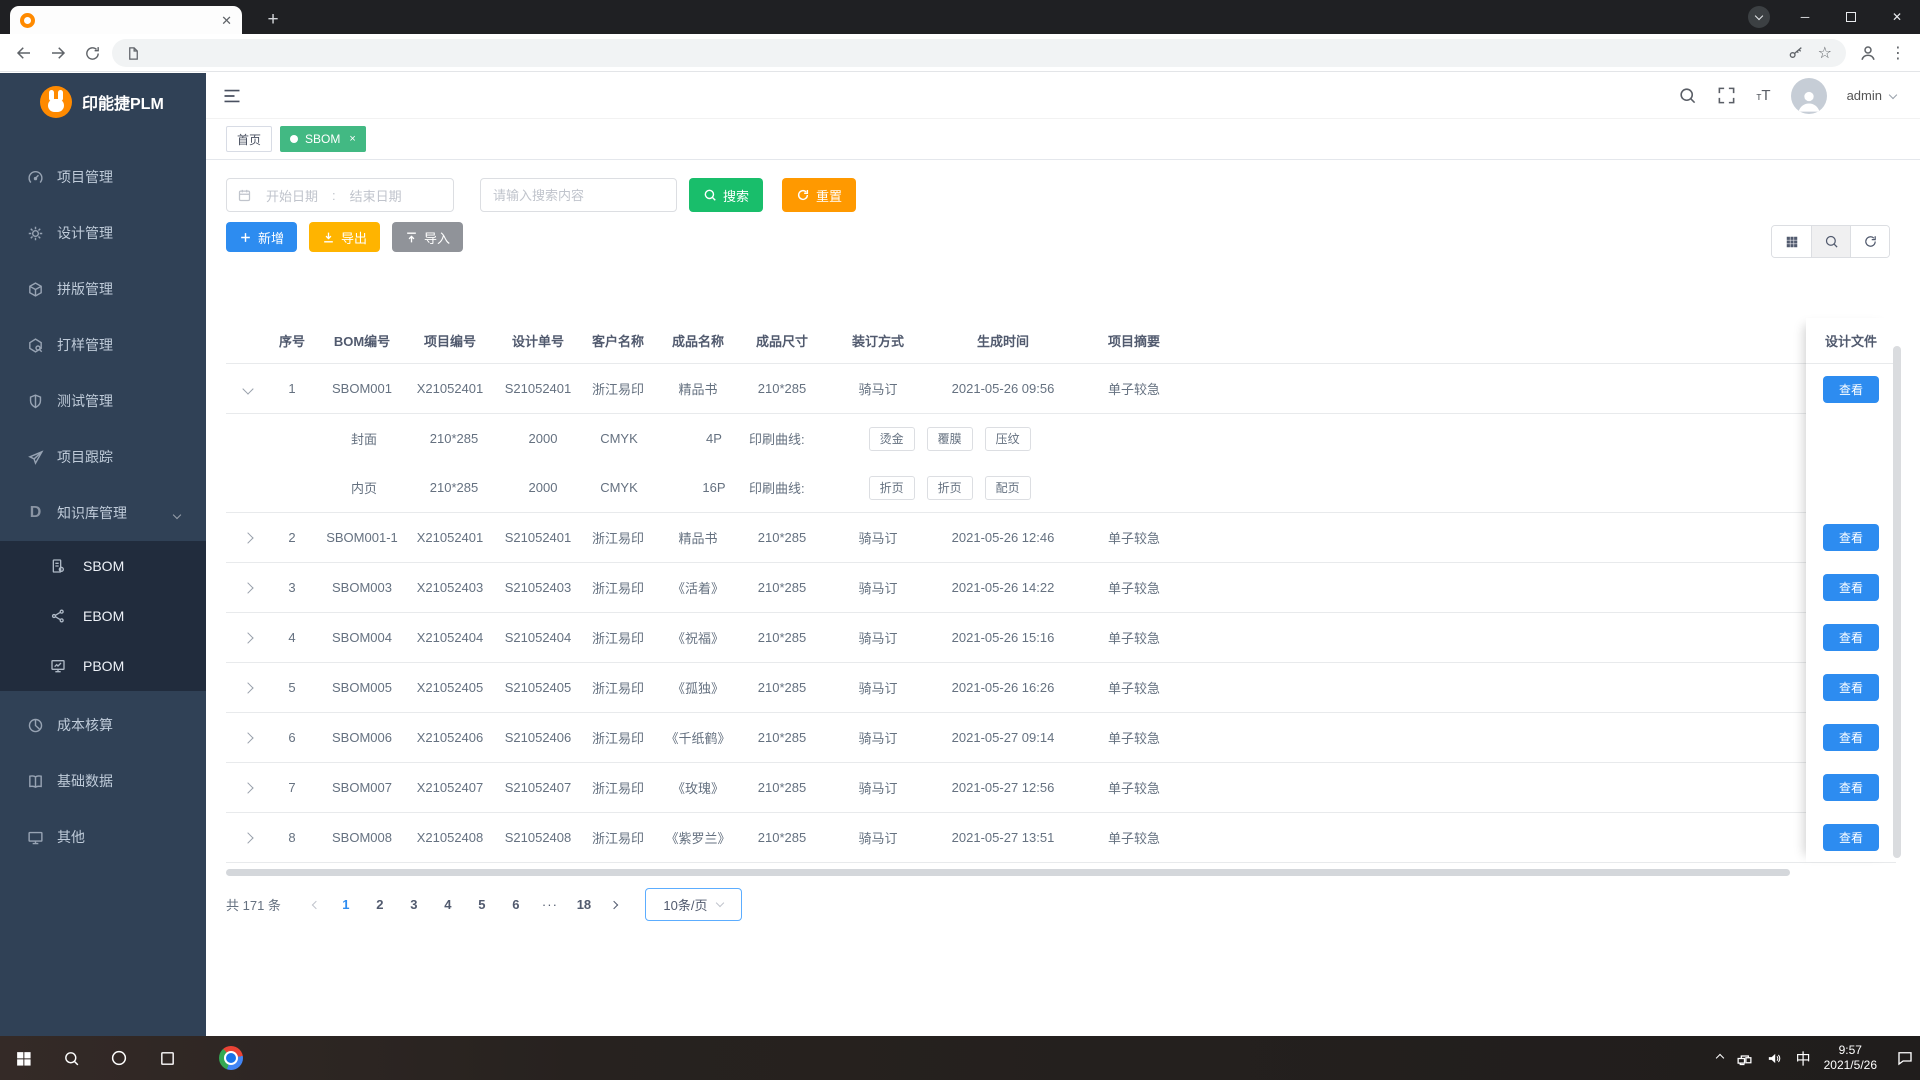 The height and width of the screenshot is (1080, 1920). Describe the element at coordinates (979, 53) in the screenshot. I see `address-bar: ☆` at that location.